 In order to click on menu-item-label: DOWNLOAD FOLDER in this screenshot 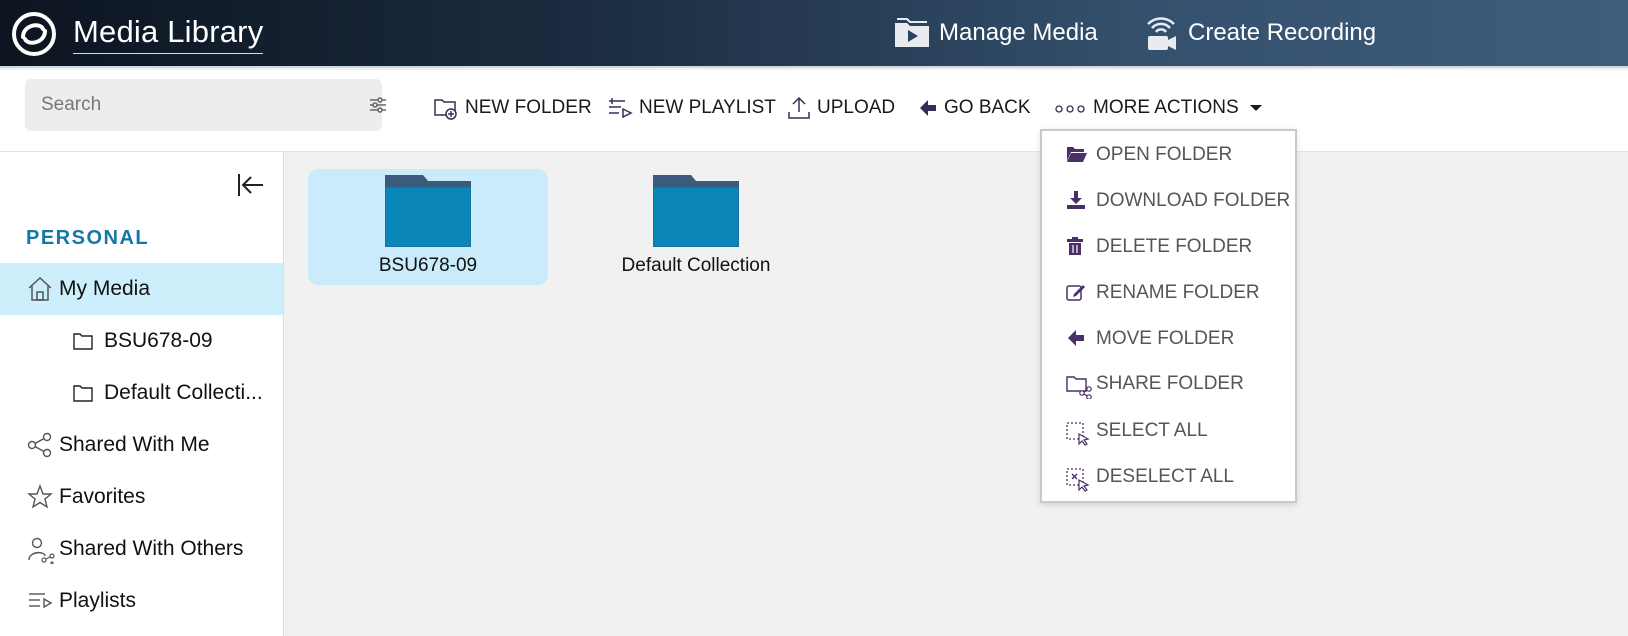, I will do `click(1193, 200)`.